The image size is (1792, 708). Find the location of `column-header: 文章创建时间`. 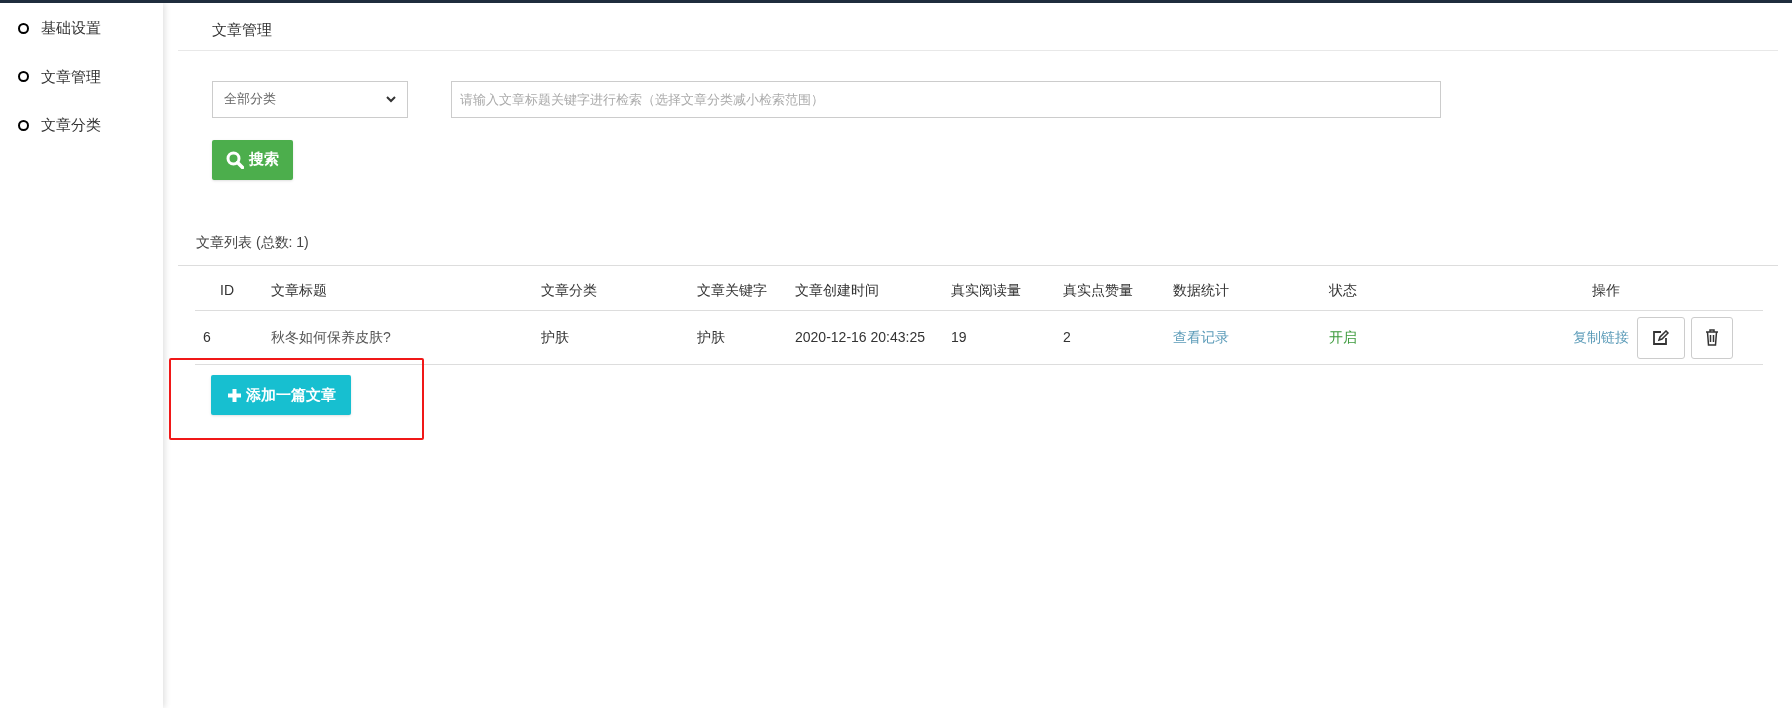

column-header: 文章创建时间 is located at coordinates (837, 290).